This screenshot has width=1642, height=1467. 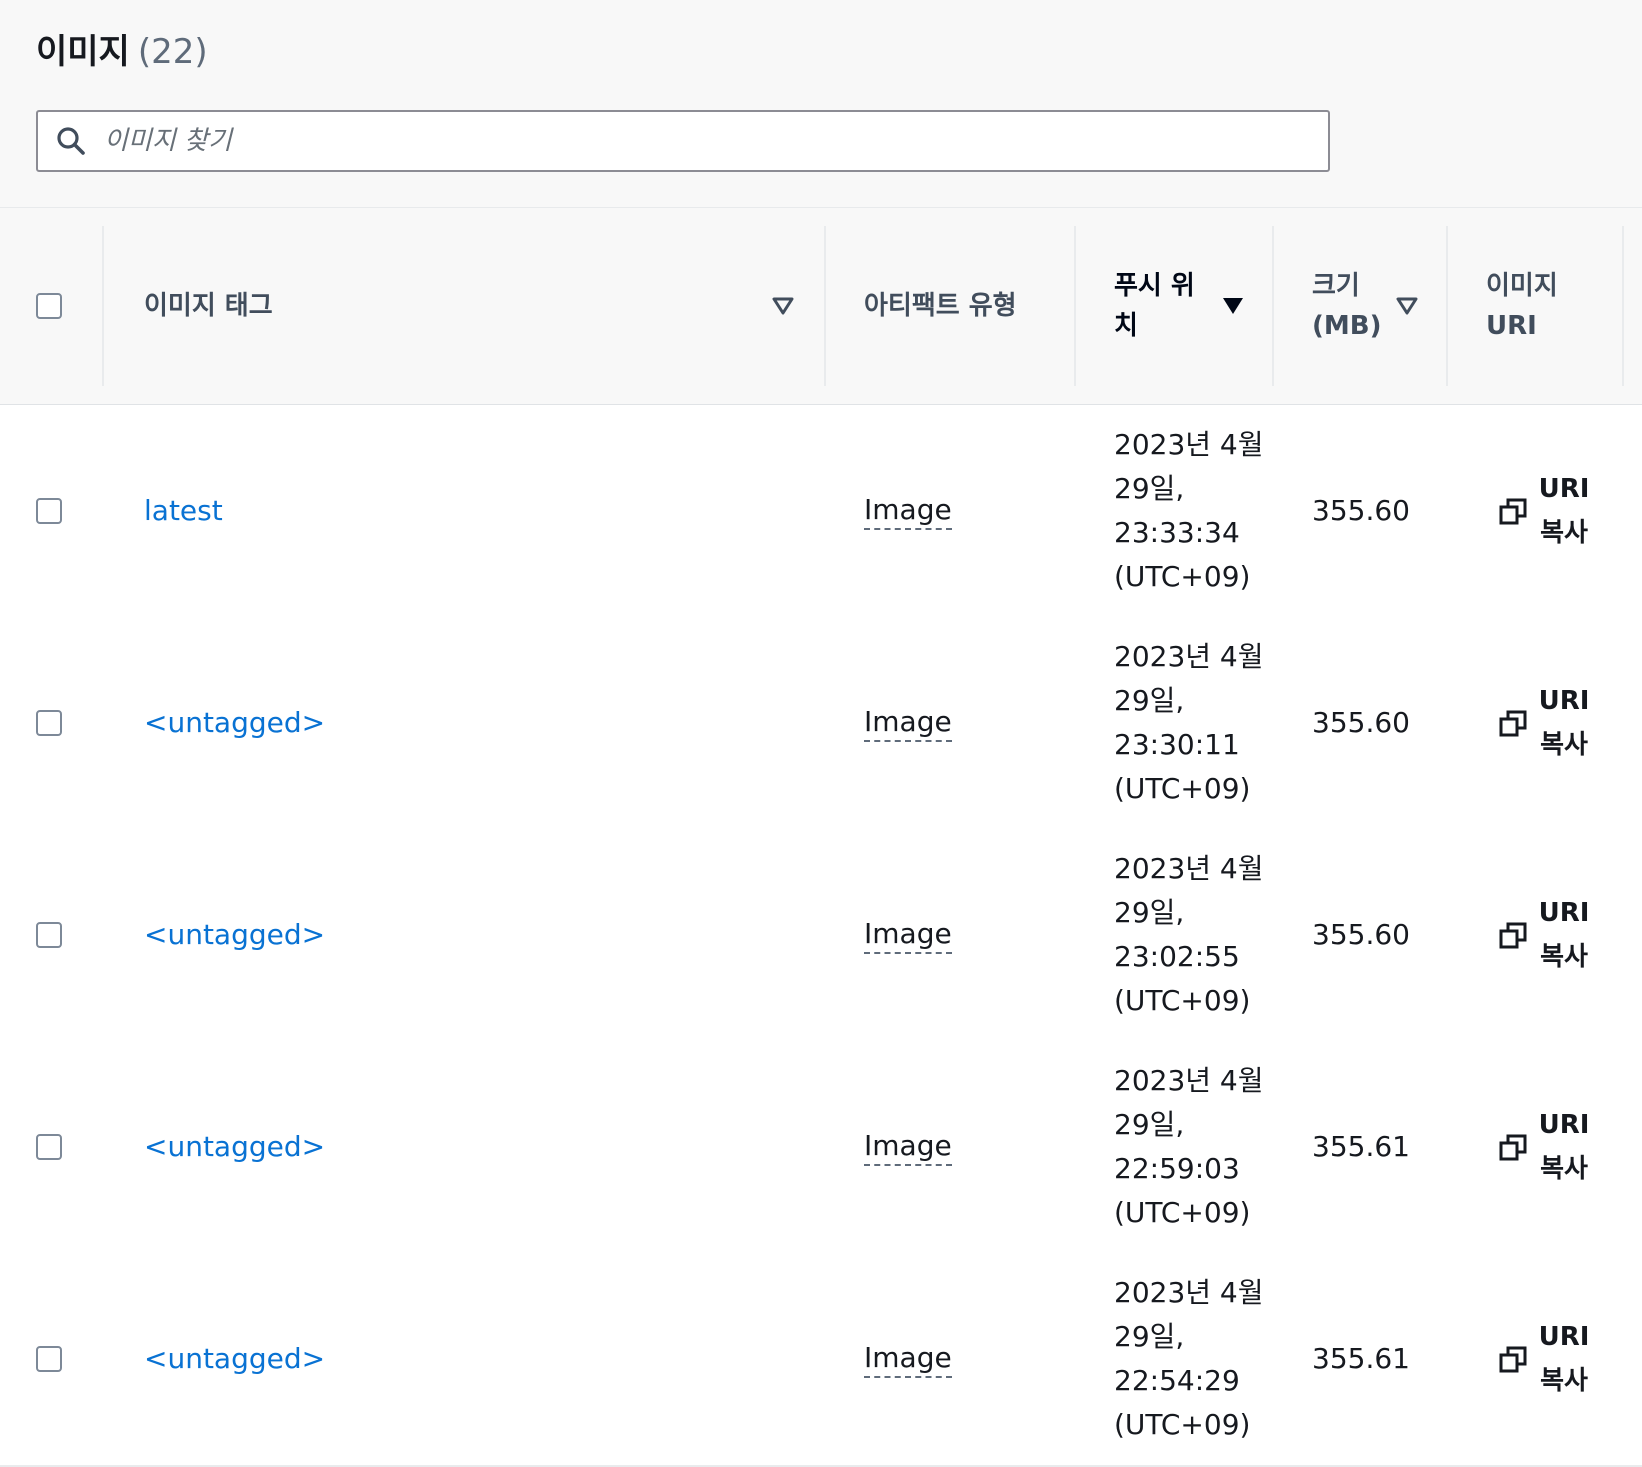 I want to click on column-header-overflow, so click(x=1632, y=306).